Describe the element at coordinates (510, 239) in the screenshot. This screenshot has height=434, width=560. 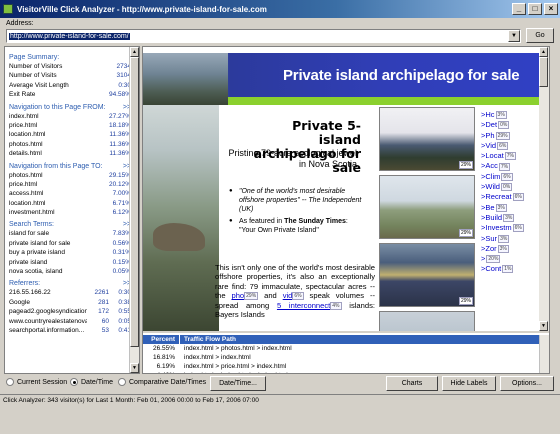
I see `site-nav-link: >Sur 3%` at that location.